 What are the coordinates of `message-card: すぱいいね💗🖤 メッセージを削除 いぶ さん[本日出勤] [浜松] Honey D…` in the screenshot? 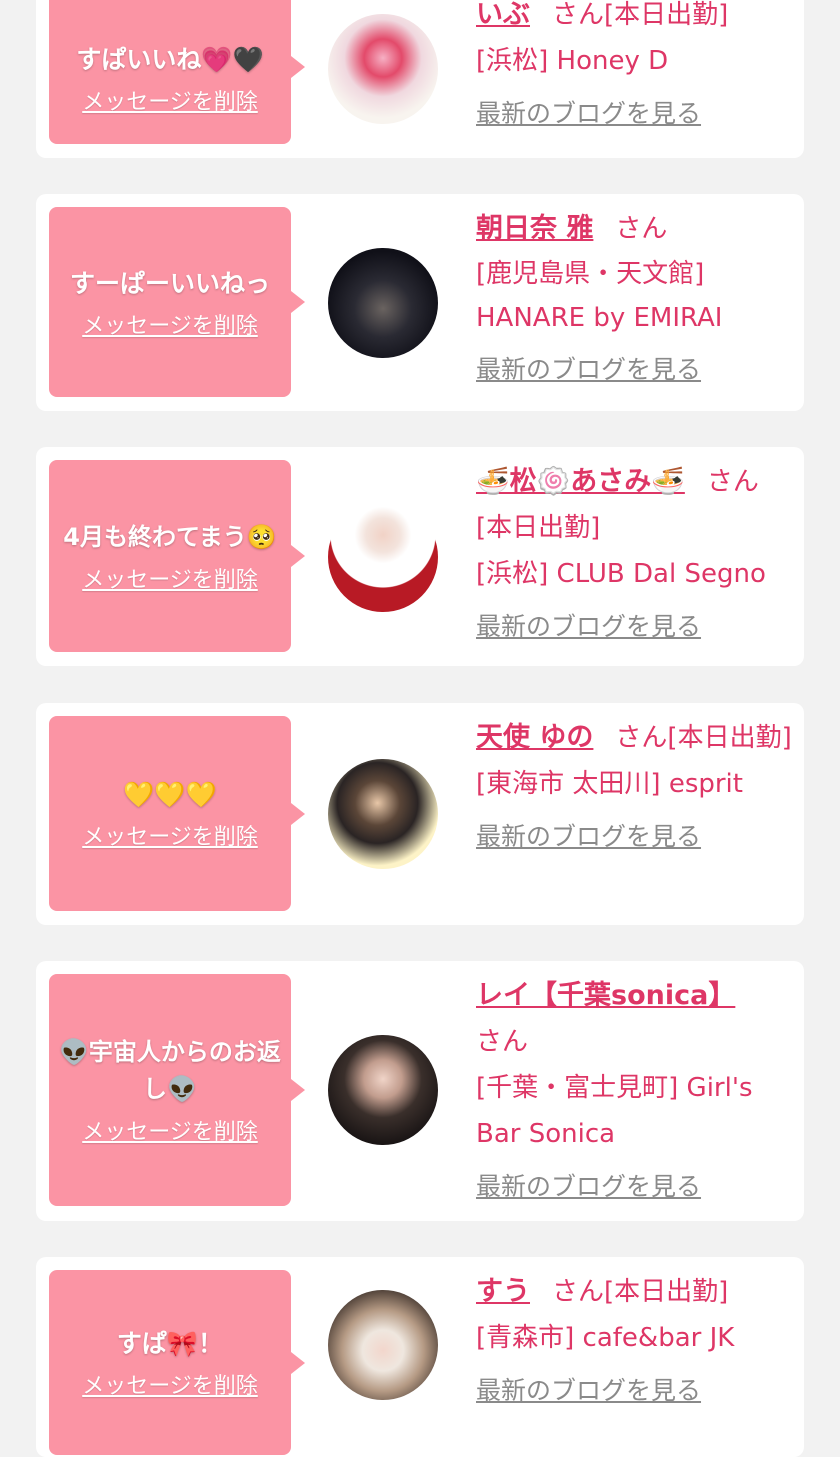 It's located at (420, 79).